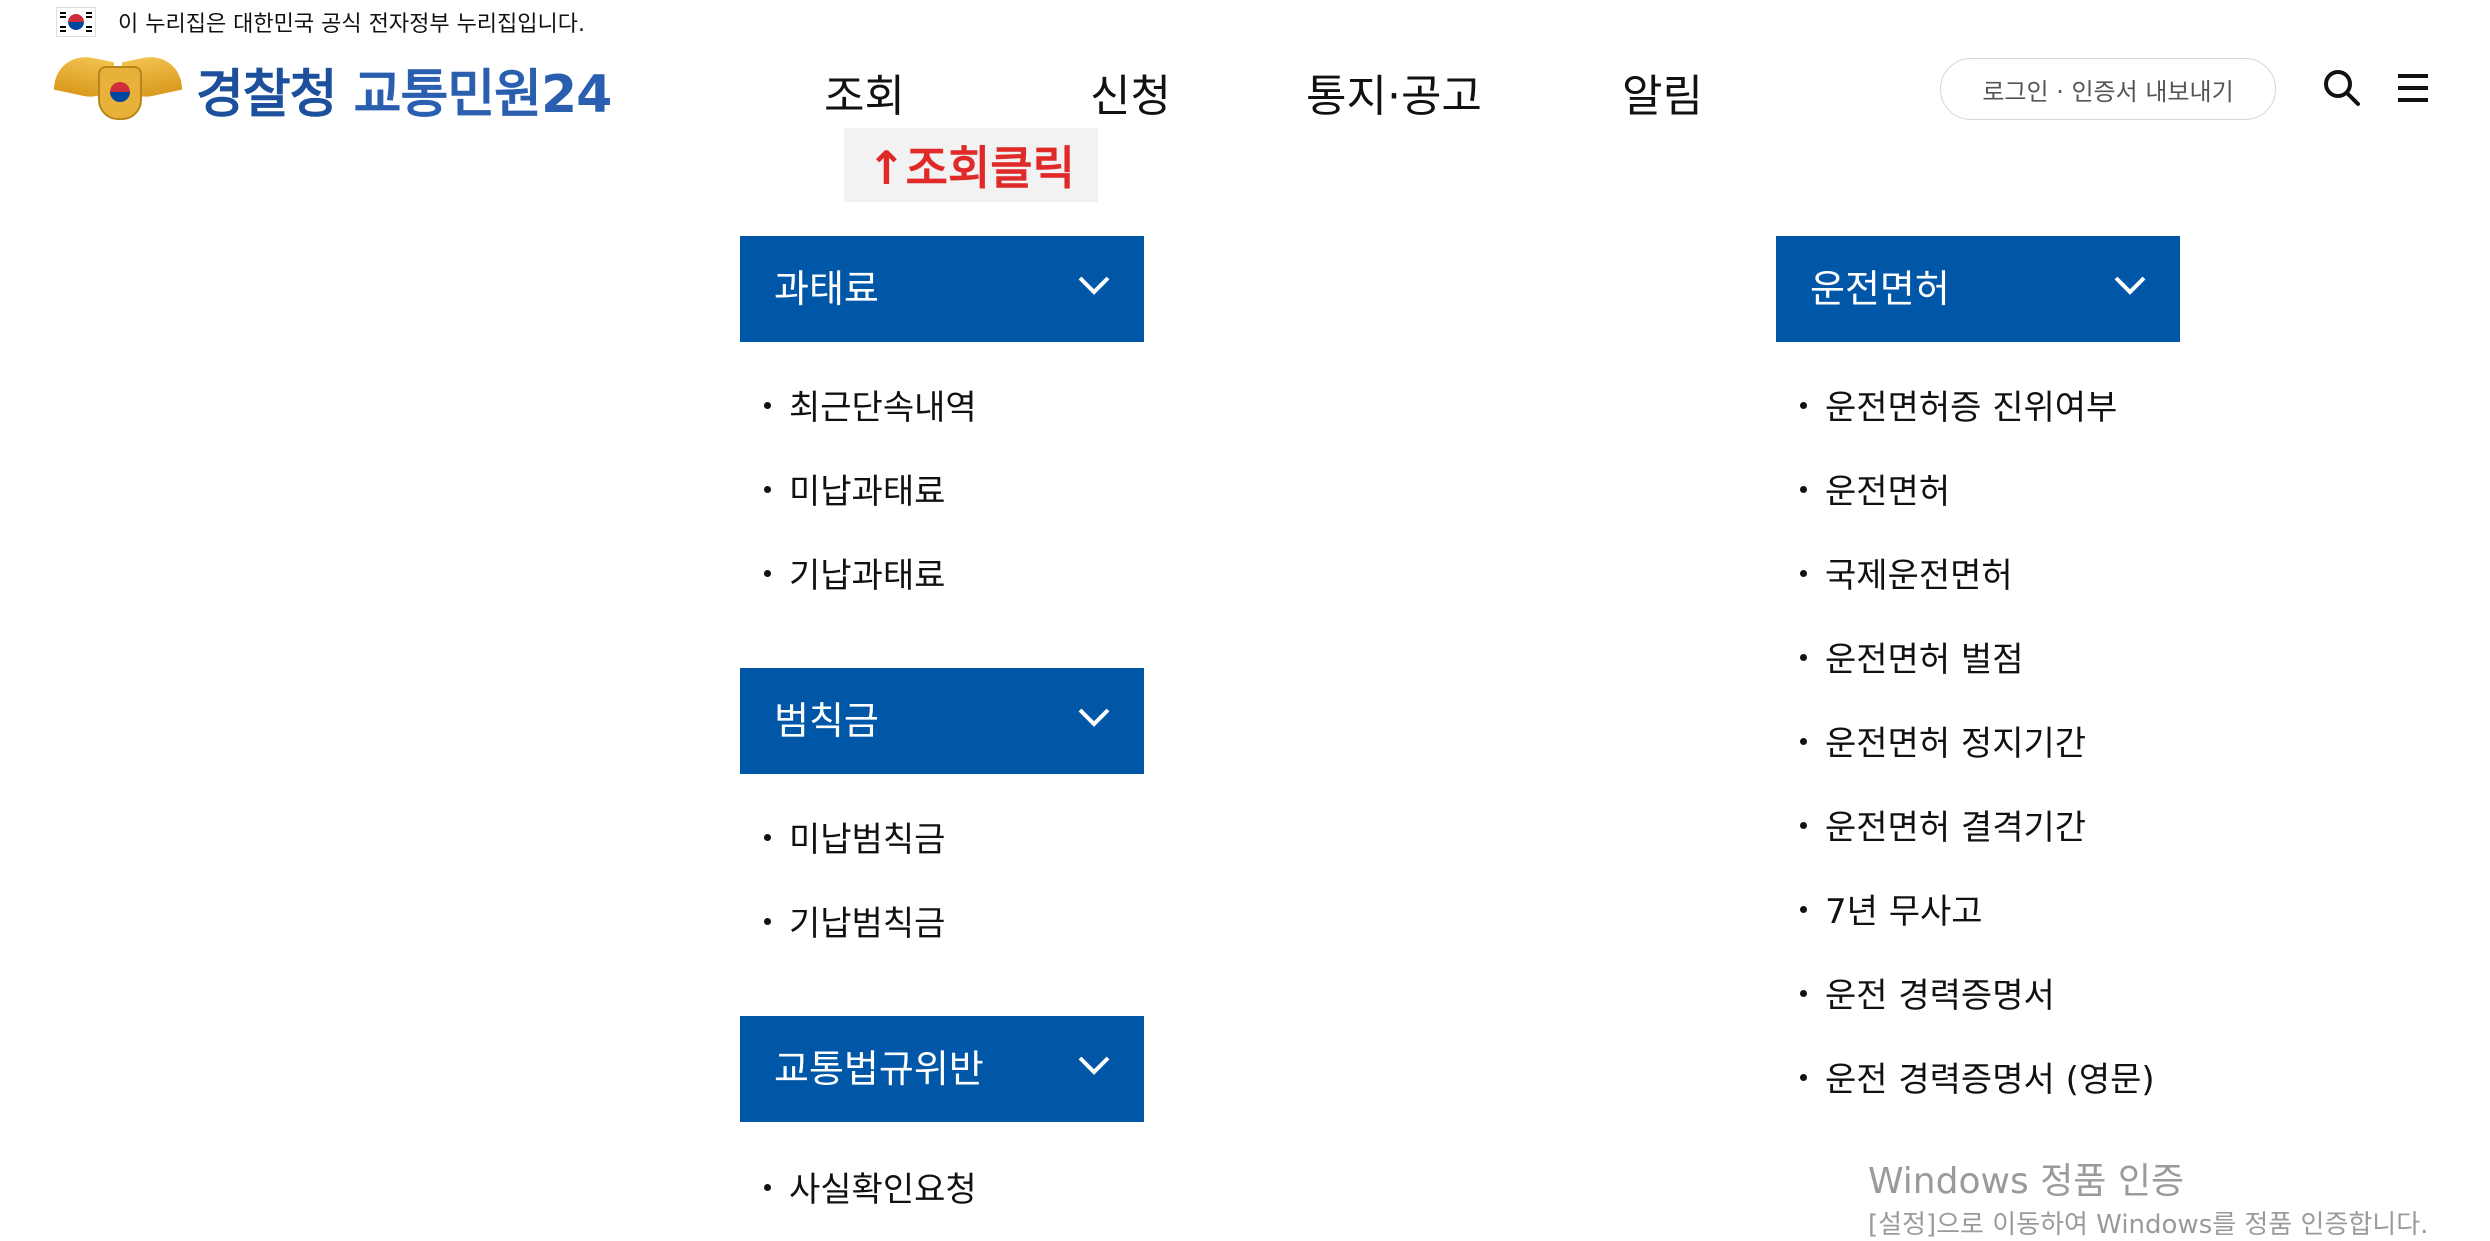 Image resolution: width=2490 pixels, height=1241 pixels. I want to click on police-emblem-icon, so click(118, 89).